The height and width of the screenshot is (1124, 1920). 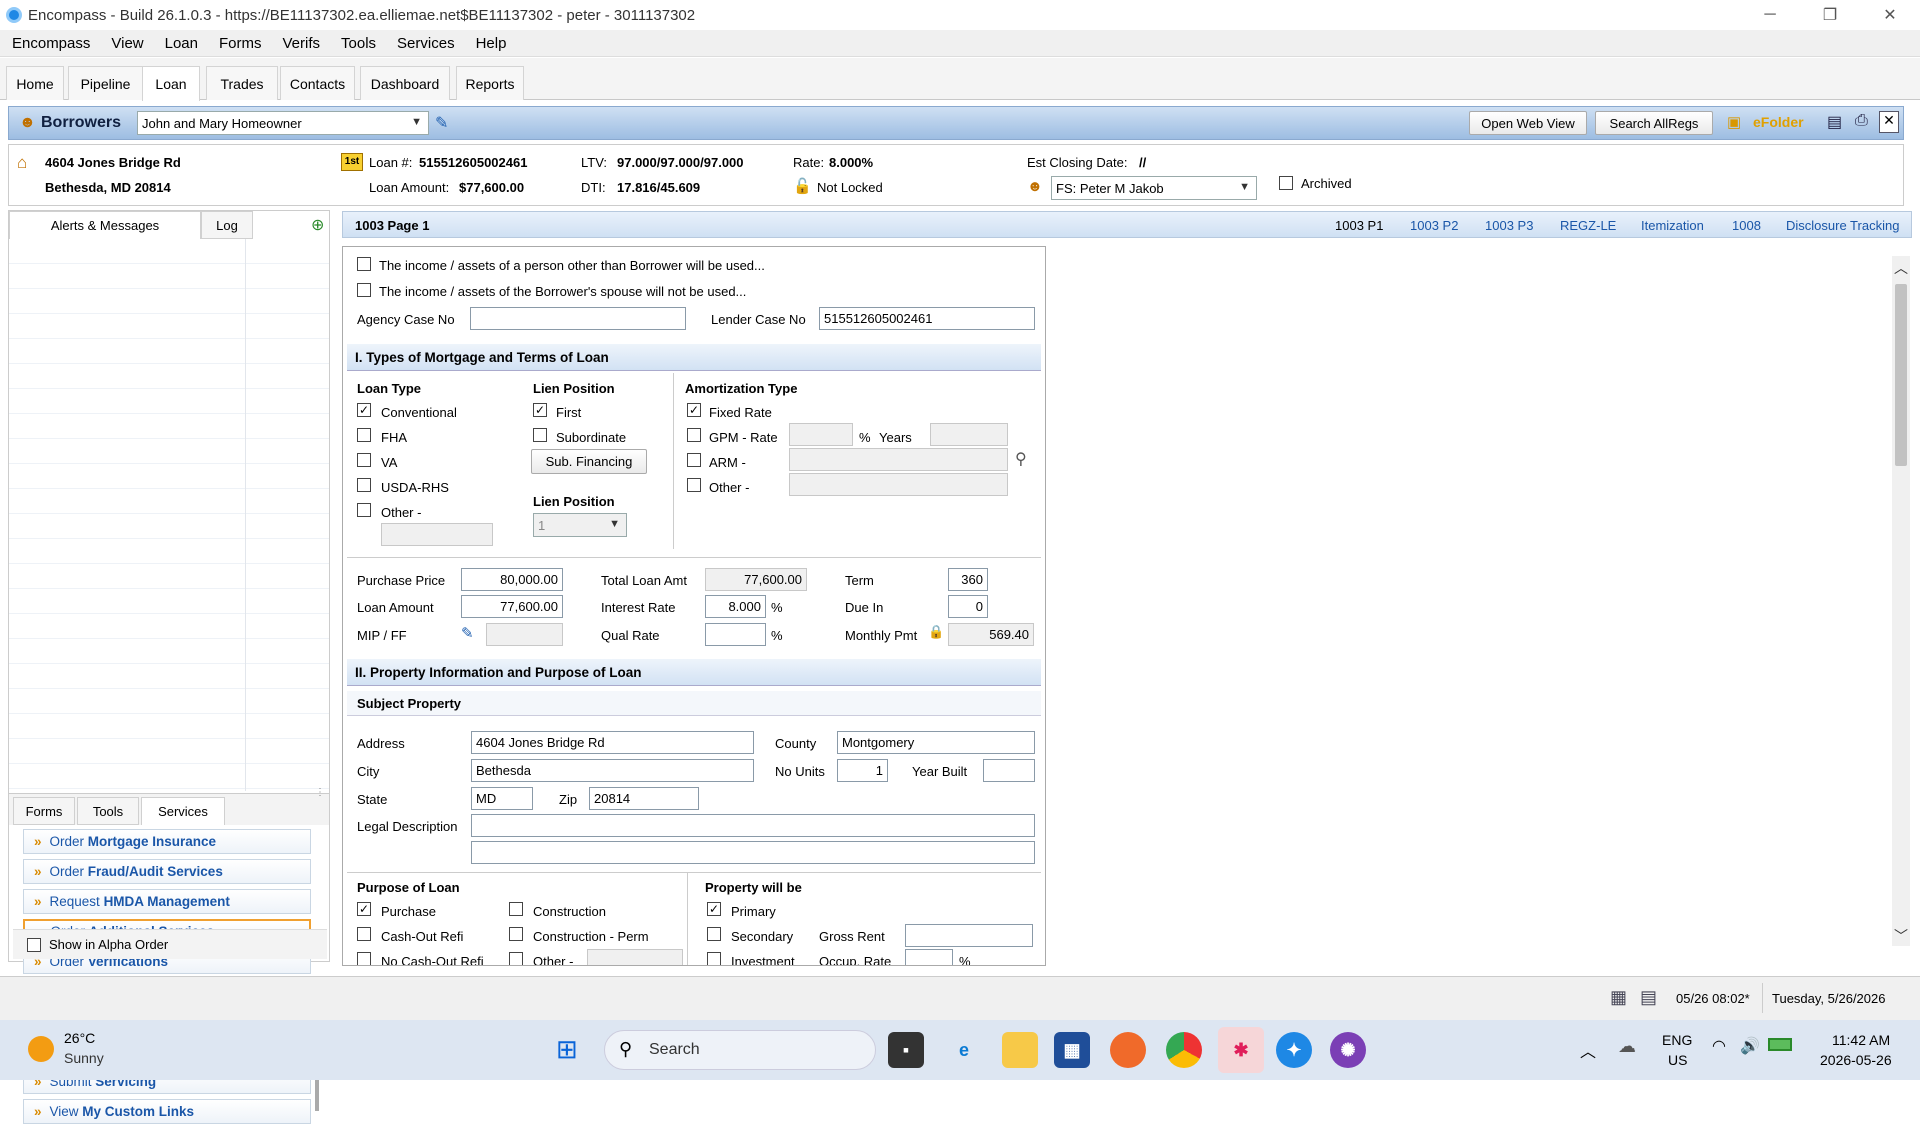 I want to click on lock-icon: 🔒, so click(x=936, y=632).